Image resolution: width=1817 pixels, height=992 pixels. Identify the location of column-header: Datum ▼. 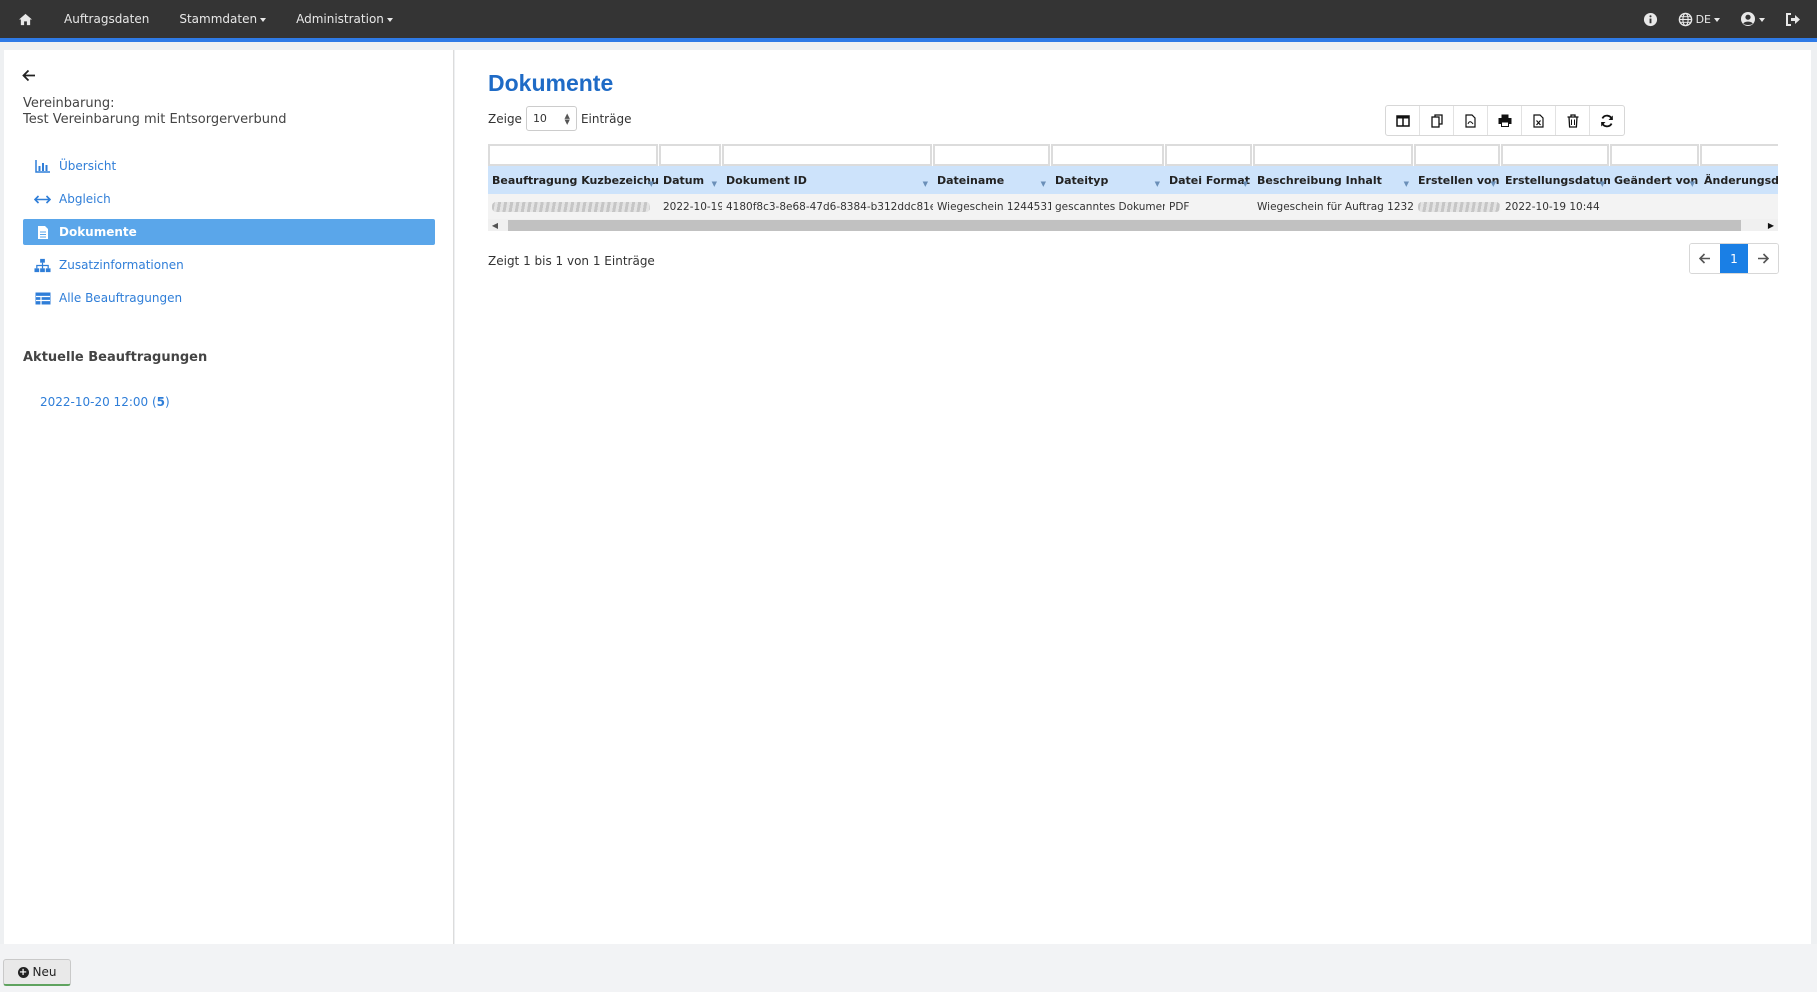
(690, 180).